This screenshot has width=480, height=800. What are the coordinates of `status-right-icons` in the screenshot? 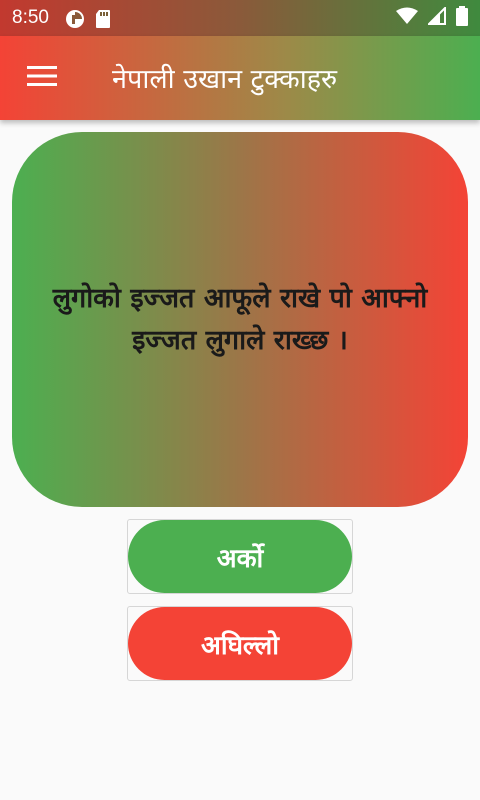 It's located at (432, 17).